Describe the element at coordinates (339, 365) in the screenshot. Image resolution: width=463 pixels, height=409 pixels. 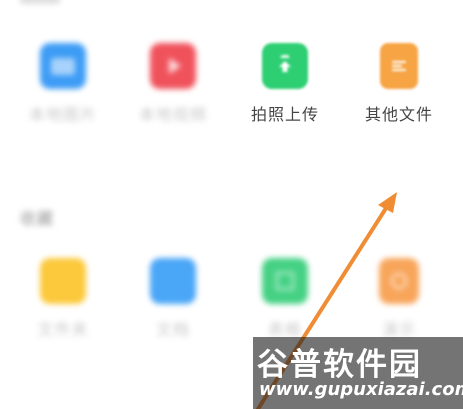
I see `watermark-brand: 谷普软件园` at that location.